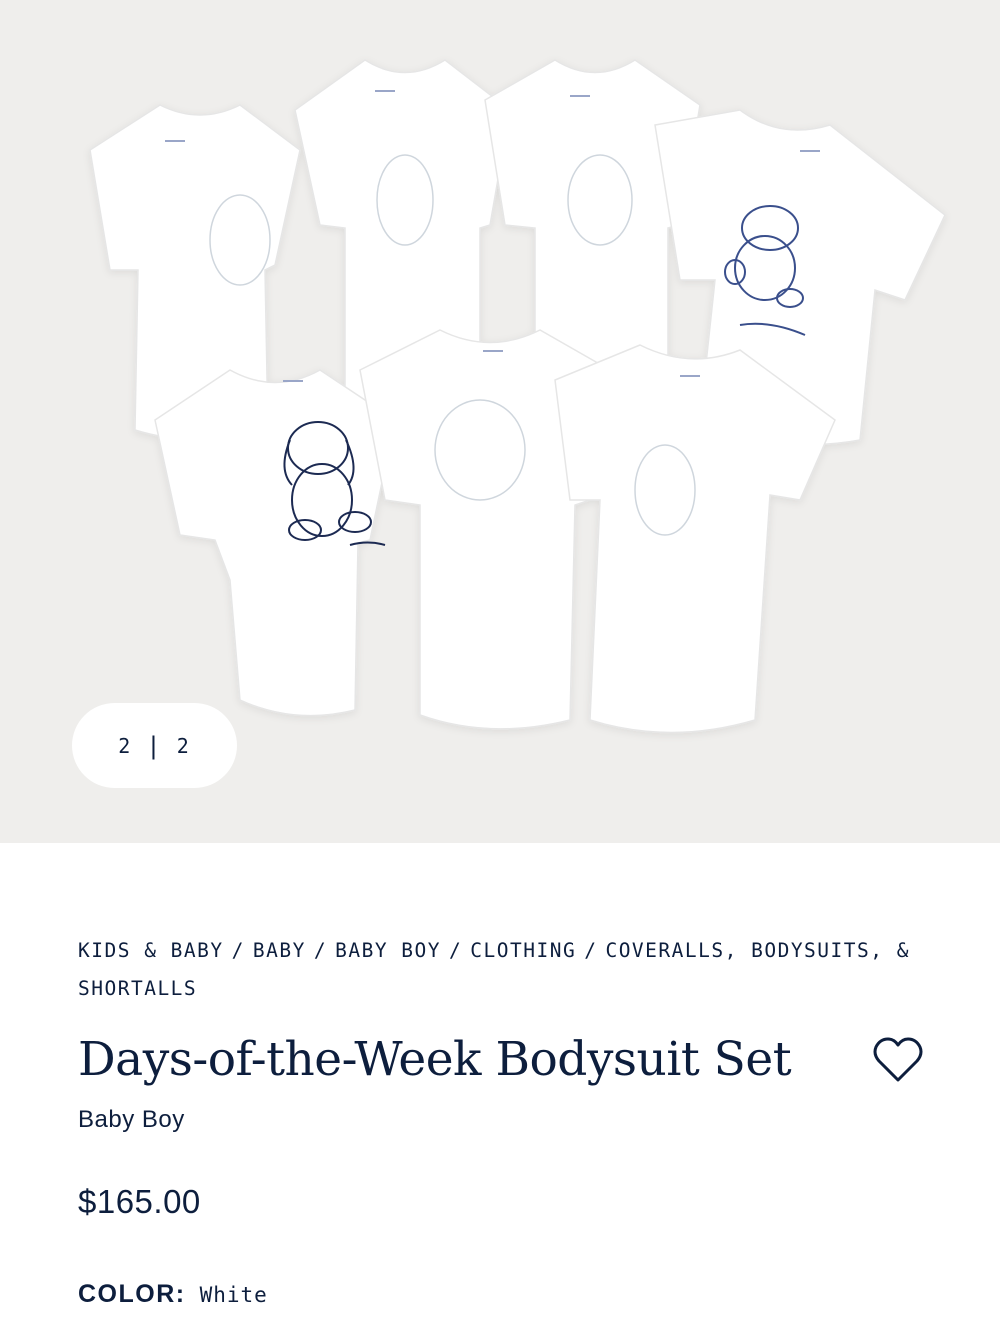 This screenshot has width=1000, height=1333. I want to click on breadcrumb-baby-boy: BABY BOY, so click(388, 950).